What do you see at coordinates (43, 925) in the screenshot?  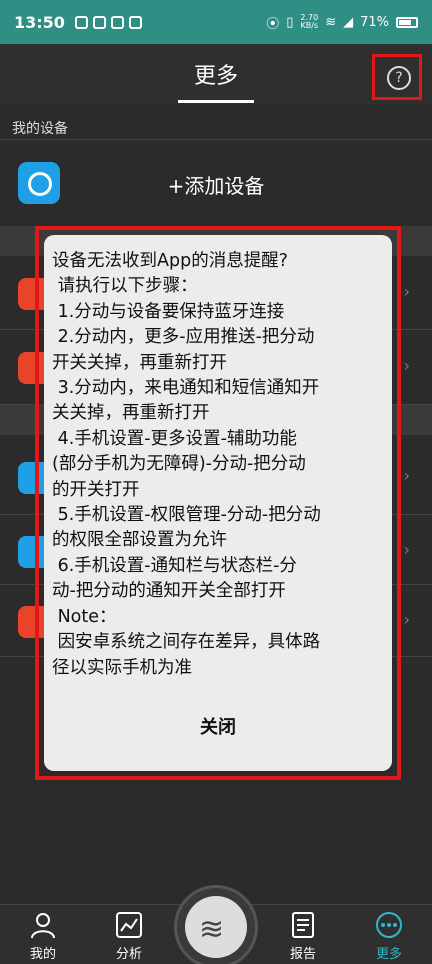 I see `person-icon` at bounding box center [43, 925].